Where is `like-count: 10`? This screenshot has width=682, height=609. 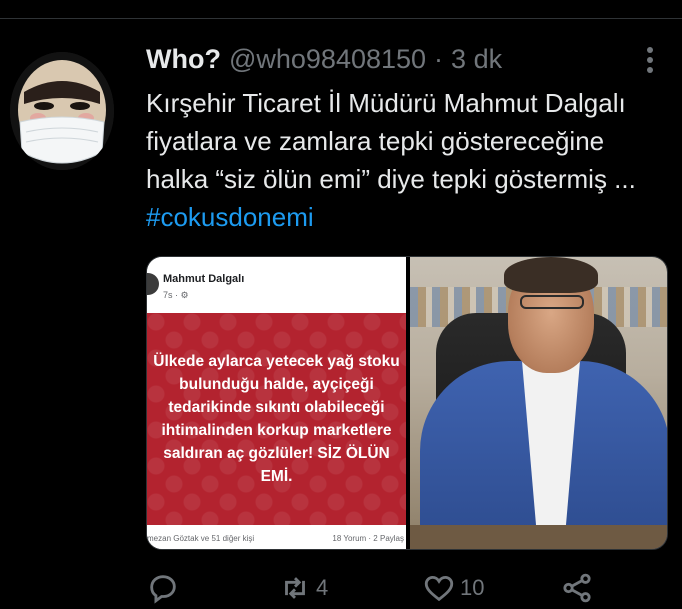 like-count: 10 is located at coordinates (472, 587).